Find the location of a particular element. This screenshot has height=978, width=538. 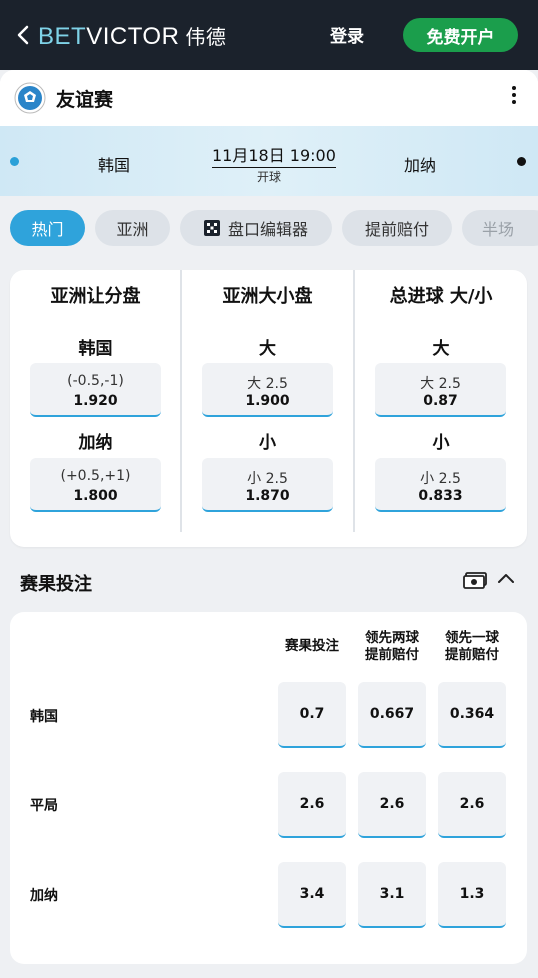

odds-price: 1.800 is located at coordinates (95, 496).